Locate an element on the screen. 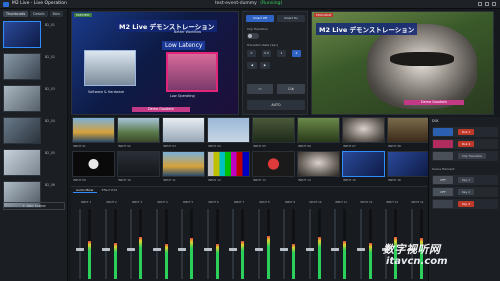 The image size is (500, 281). close-icon is located at coordinates (494, 4).